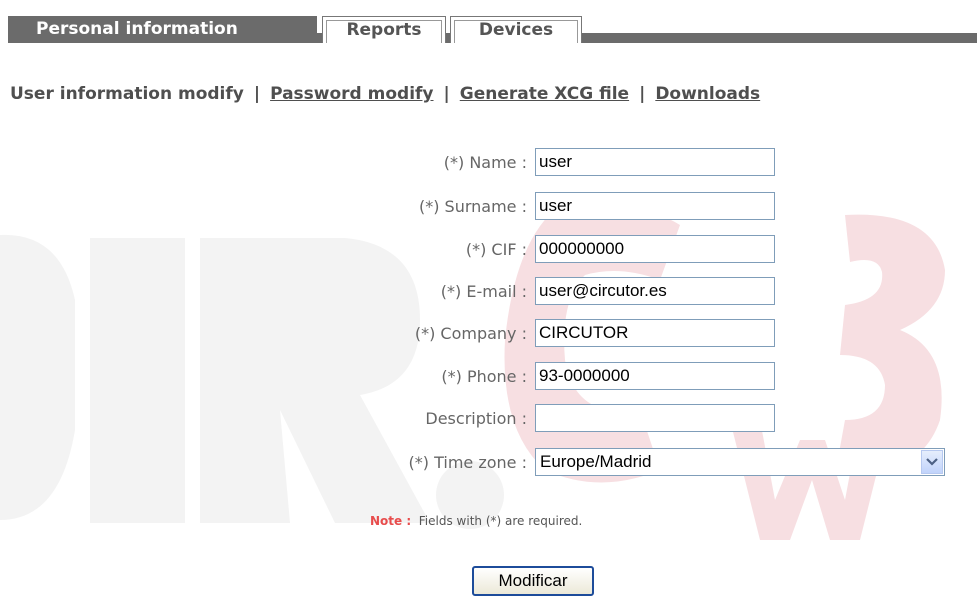 The image size is (977, 596). I want to click on subnav-current-user-information-modify: User information modify, so click(127, 94).